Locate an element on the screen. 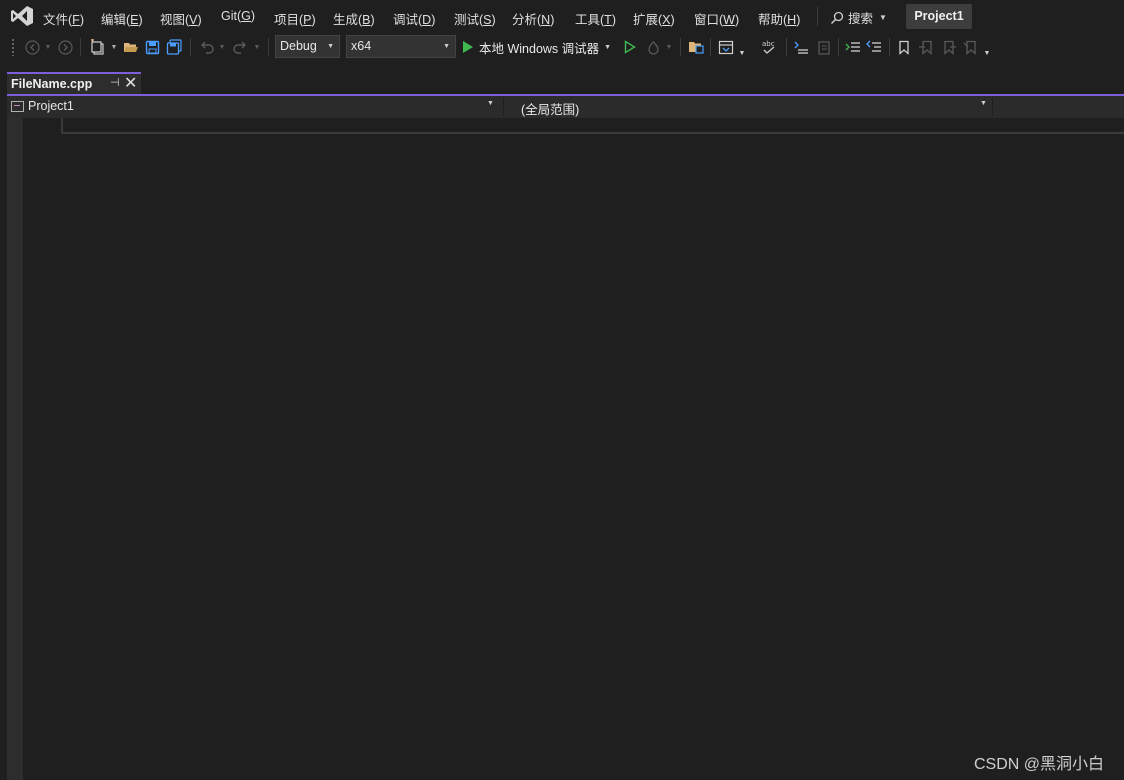 The image size is (1124, 780). hot-reload-dropdown: ▼ is located at coordinates (669, 47).